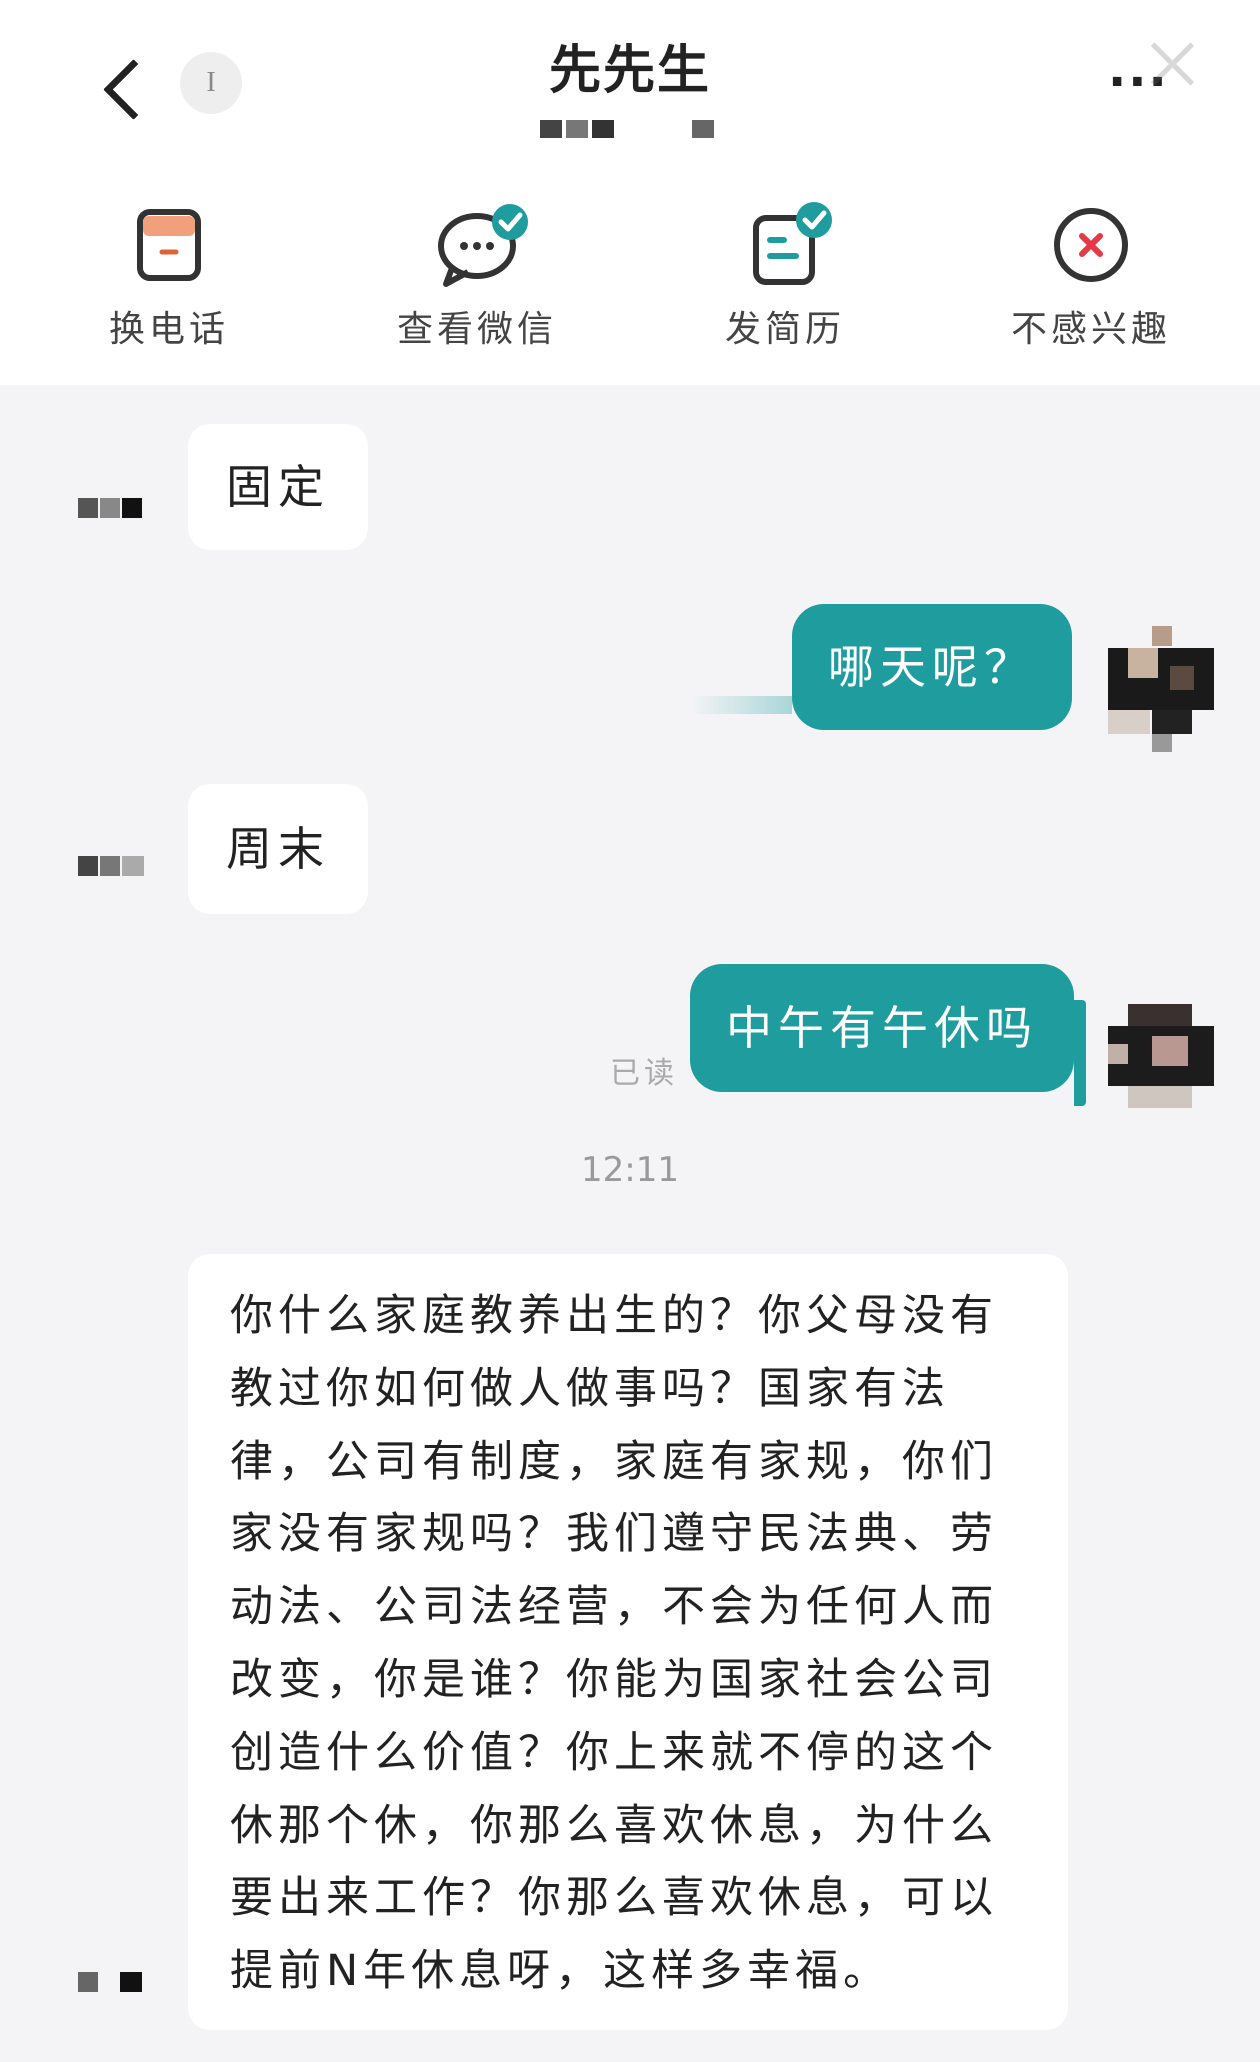 Image resolution: width=1260 pixels, height=2062 pixels. I want to click on send-resume-action: 发简历, so click(785, 271).